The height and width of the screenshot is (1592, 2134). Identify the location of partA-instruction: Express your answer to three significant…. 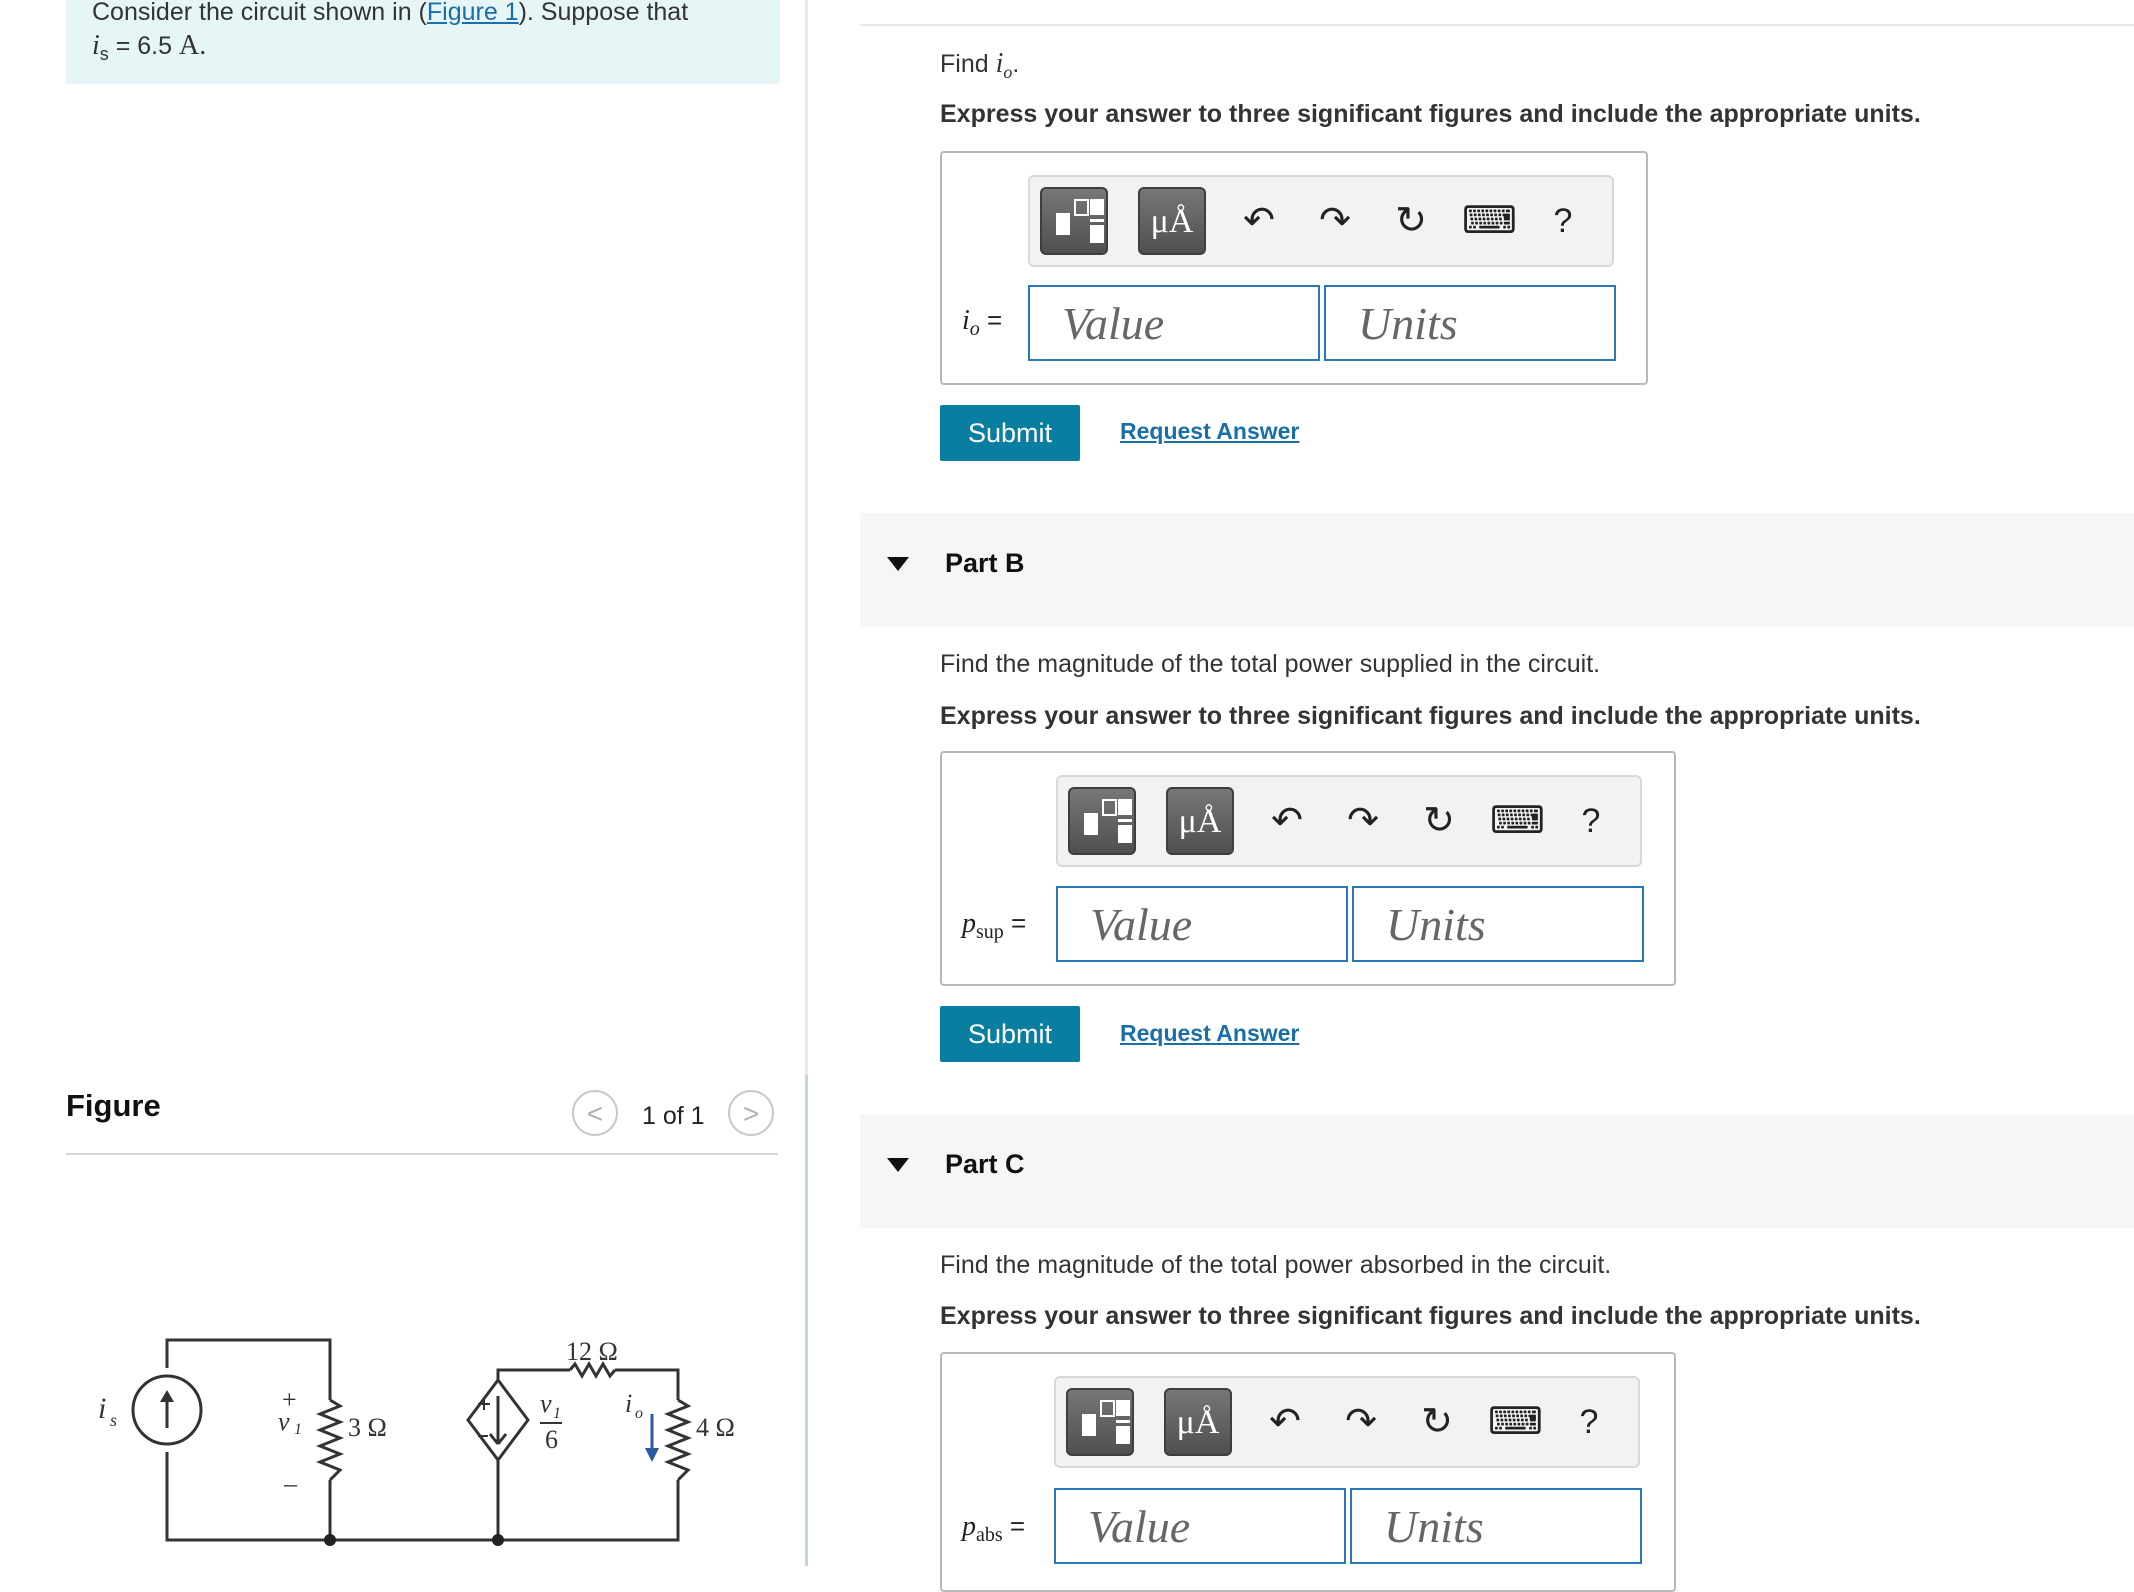
(1430, 114).